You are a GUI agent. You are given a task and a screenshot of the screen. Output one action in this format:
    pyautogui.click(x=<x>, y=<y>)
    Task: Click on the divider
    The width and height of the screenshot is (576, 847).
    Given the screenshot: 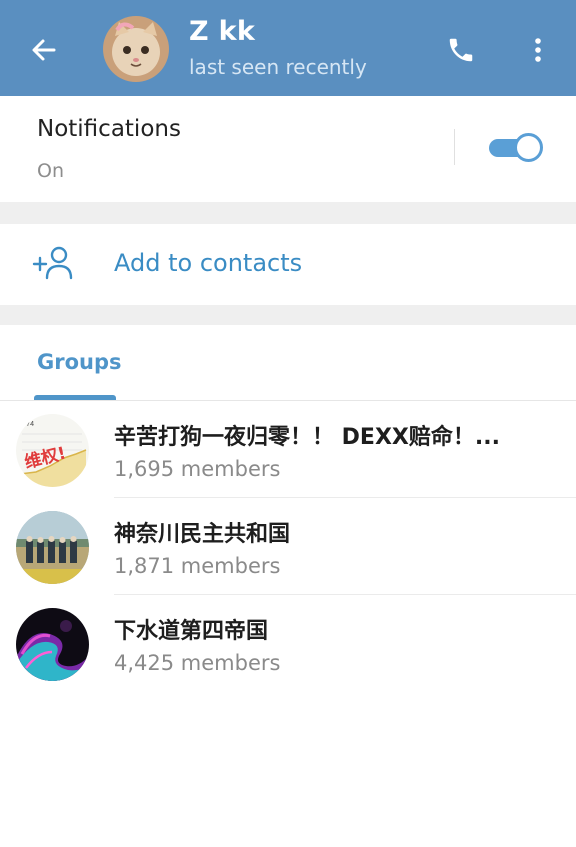 What is the action you would take?
    pyautogui.click(x=454, y=147)
    